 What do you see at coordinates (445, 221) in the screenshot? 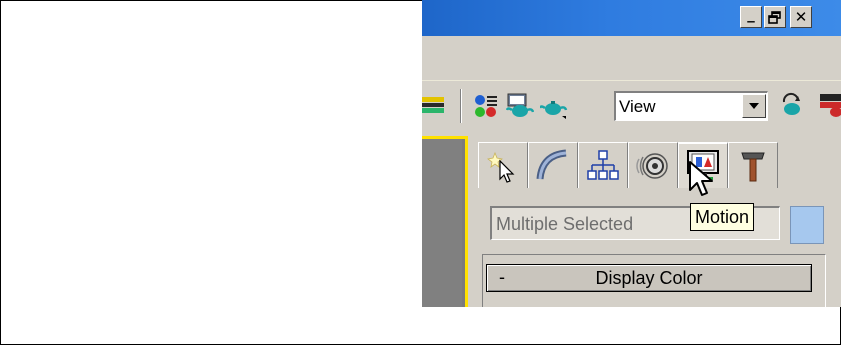
I see `active-viewport` at bounding box center [445, 221].